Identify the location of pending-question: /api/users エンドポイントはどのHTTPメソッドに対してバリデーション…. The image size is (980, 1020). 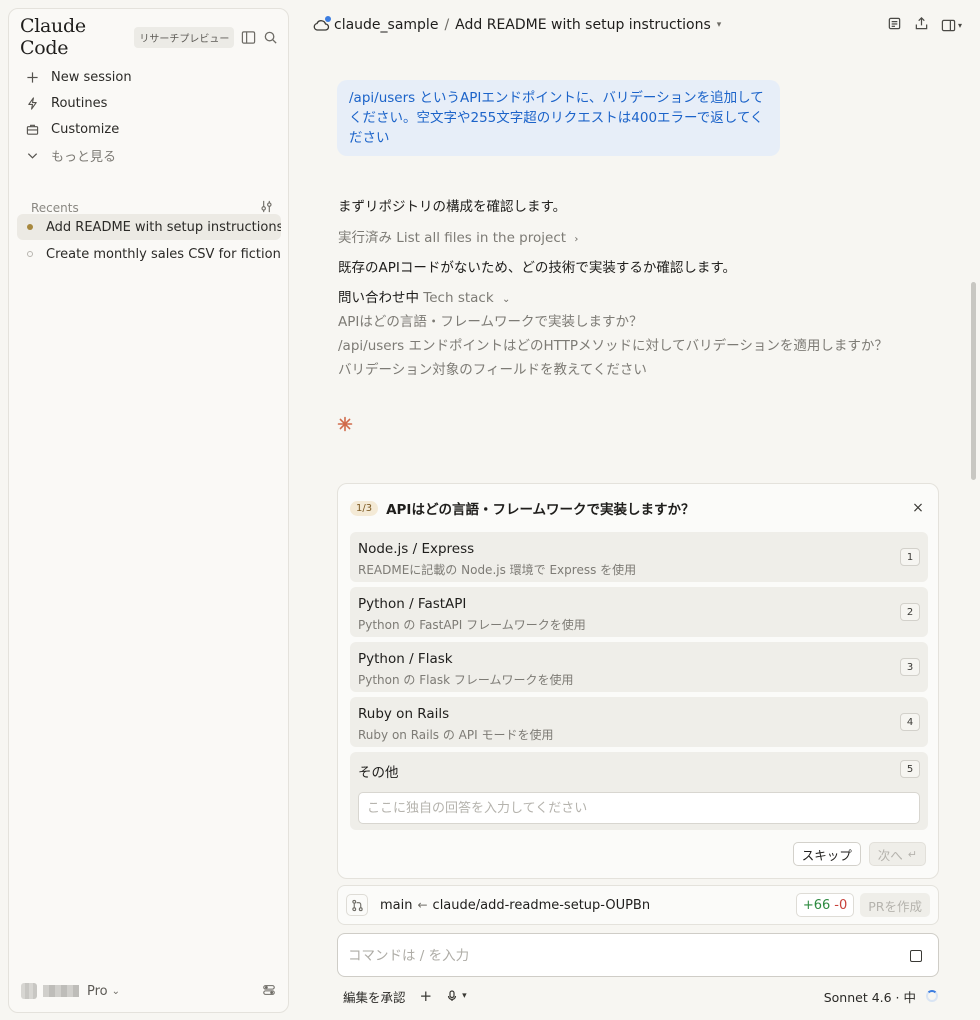
(613, 346).